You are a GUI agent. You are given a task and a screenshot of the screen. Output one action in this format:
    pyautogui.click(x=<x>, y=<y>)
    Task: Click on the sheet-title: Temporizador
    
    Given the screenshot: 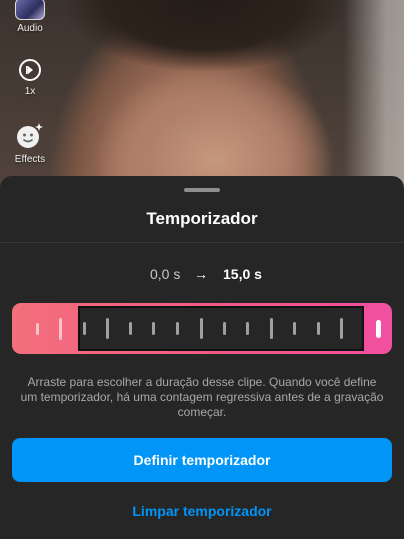 What is the action you would take?
    pyautogui.click(x=202, y=218)
    